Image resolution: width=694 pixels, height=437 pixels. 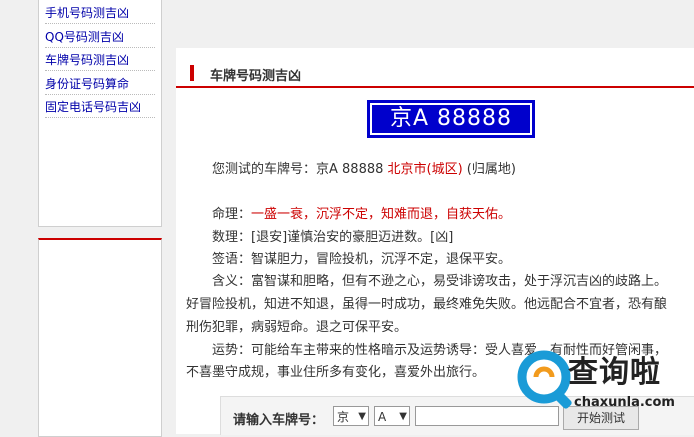 I want to click on letter-select: A ▼, so click(x=392, y=416).